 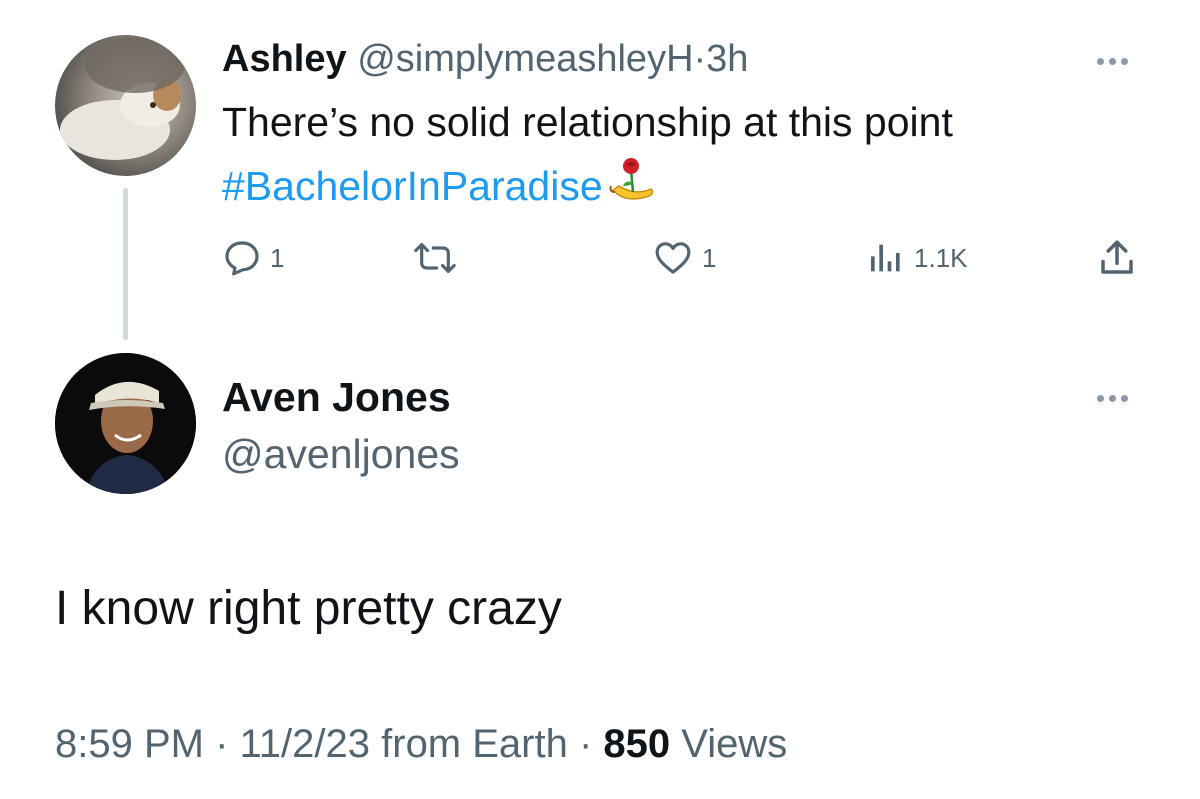 What do you see at coordinates (941, 257) in the screenshot?
I see `views-count: 1.1K` at bounding box center [941, 257].